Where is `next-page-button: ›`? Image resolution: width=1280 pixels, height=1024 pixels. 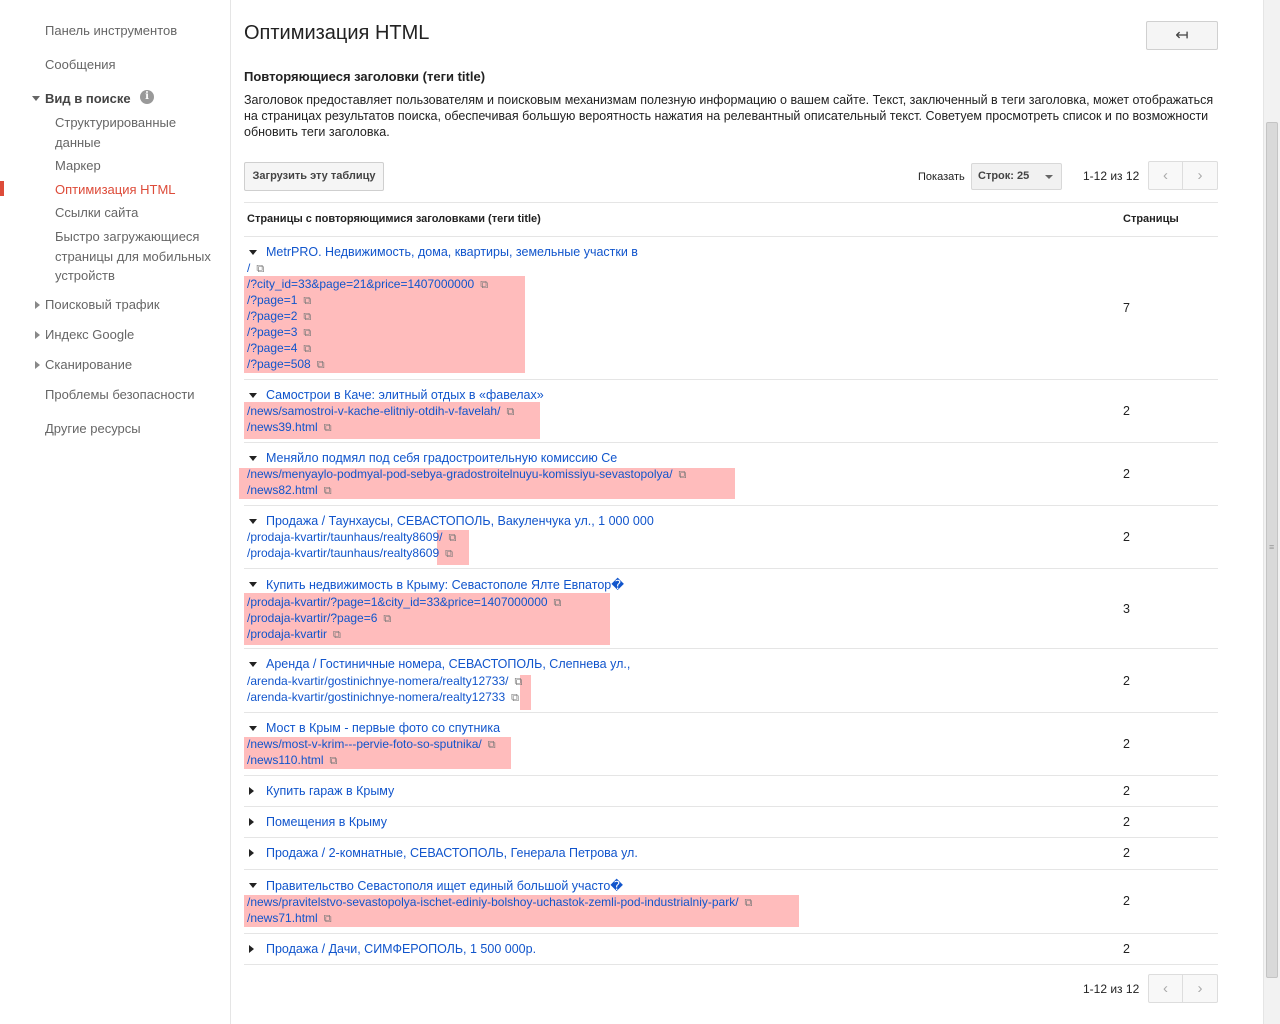
next-page-button: › is located at coordinates (1200, 175).